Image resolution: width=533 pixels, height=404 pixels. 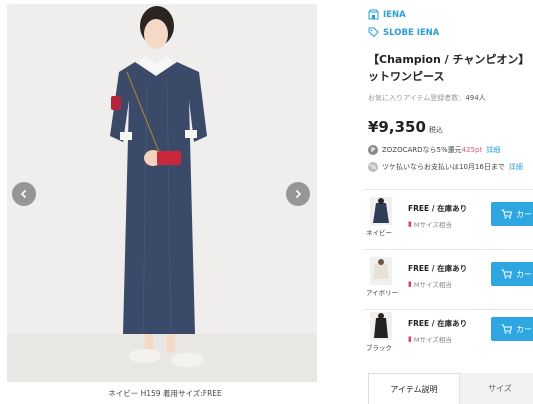 I want to click on tag-icon, so click(x=373, y=32).